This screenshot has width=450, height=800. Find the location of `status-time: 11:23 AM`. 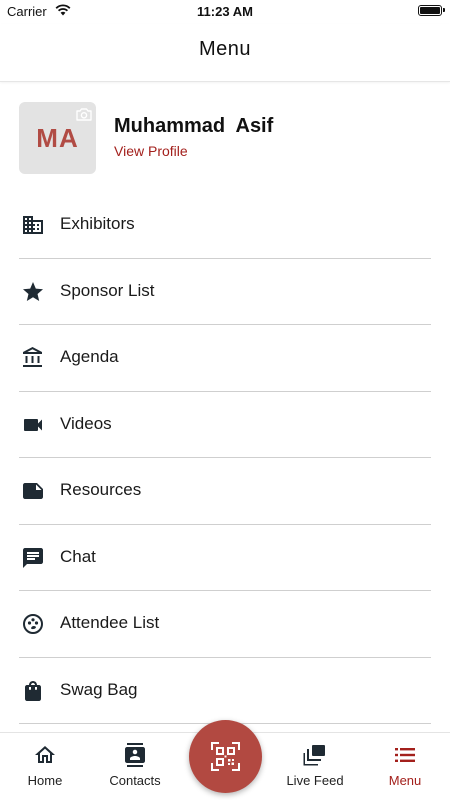

status-time: 11:23 AM is located at coordinates (225, 11).